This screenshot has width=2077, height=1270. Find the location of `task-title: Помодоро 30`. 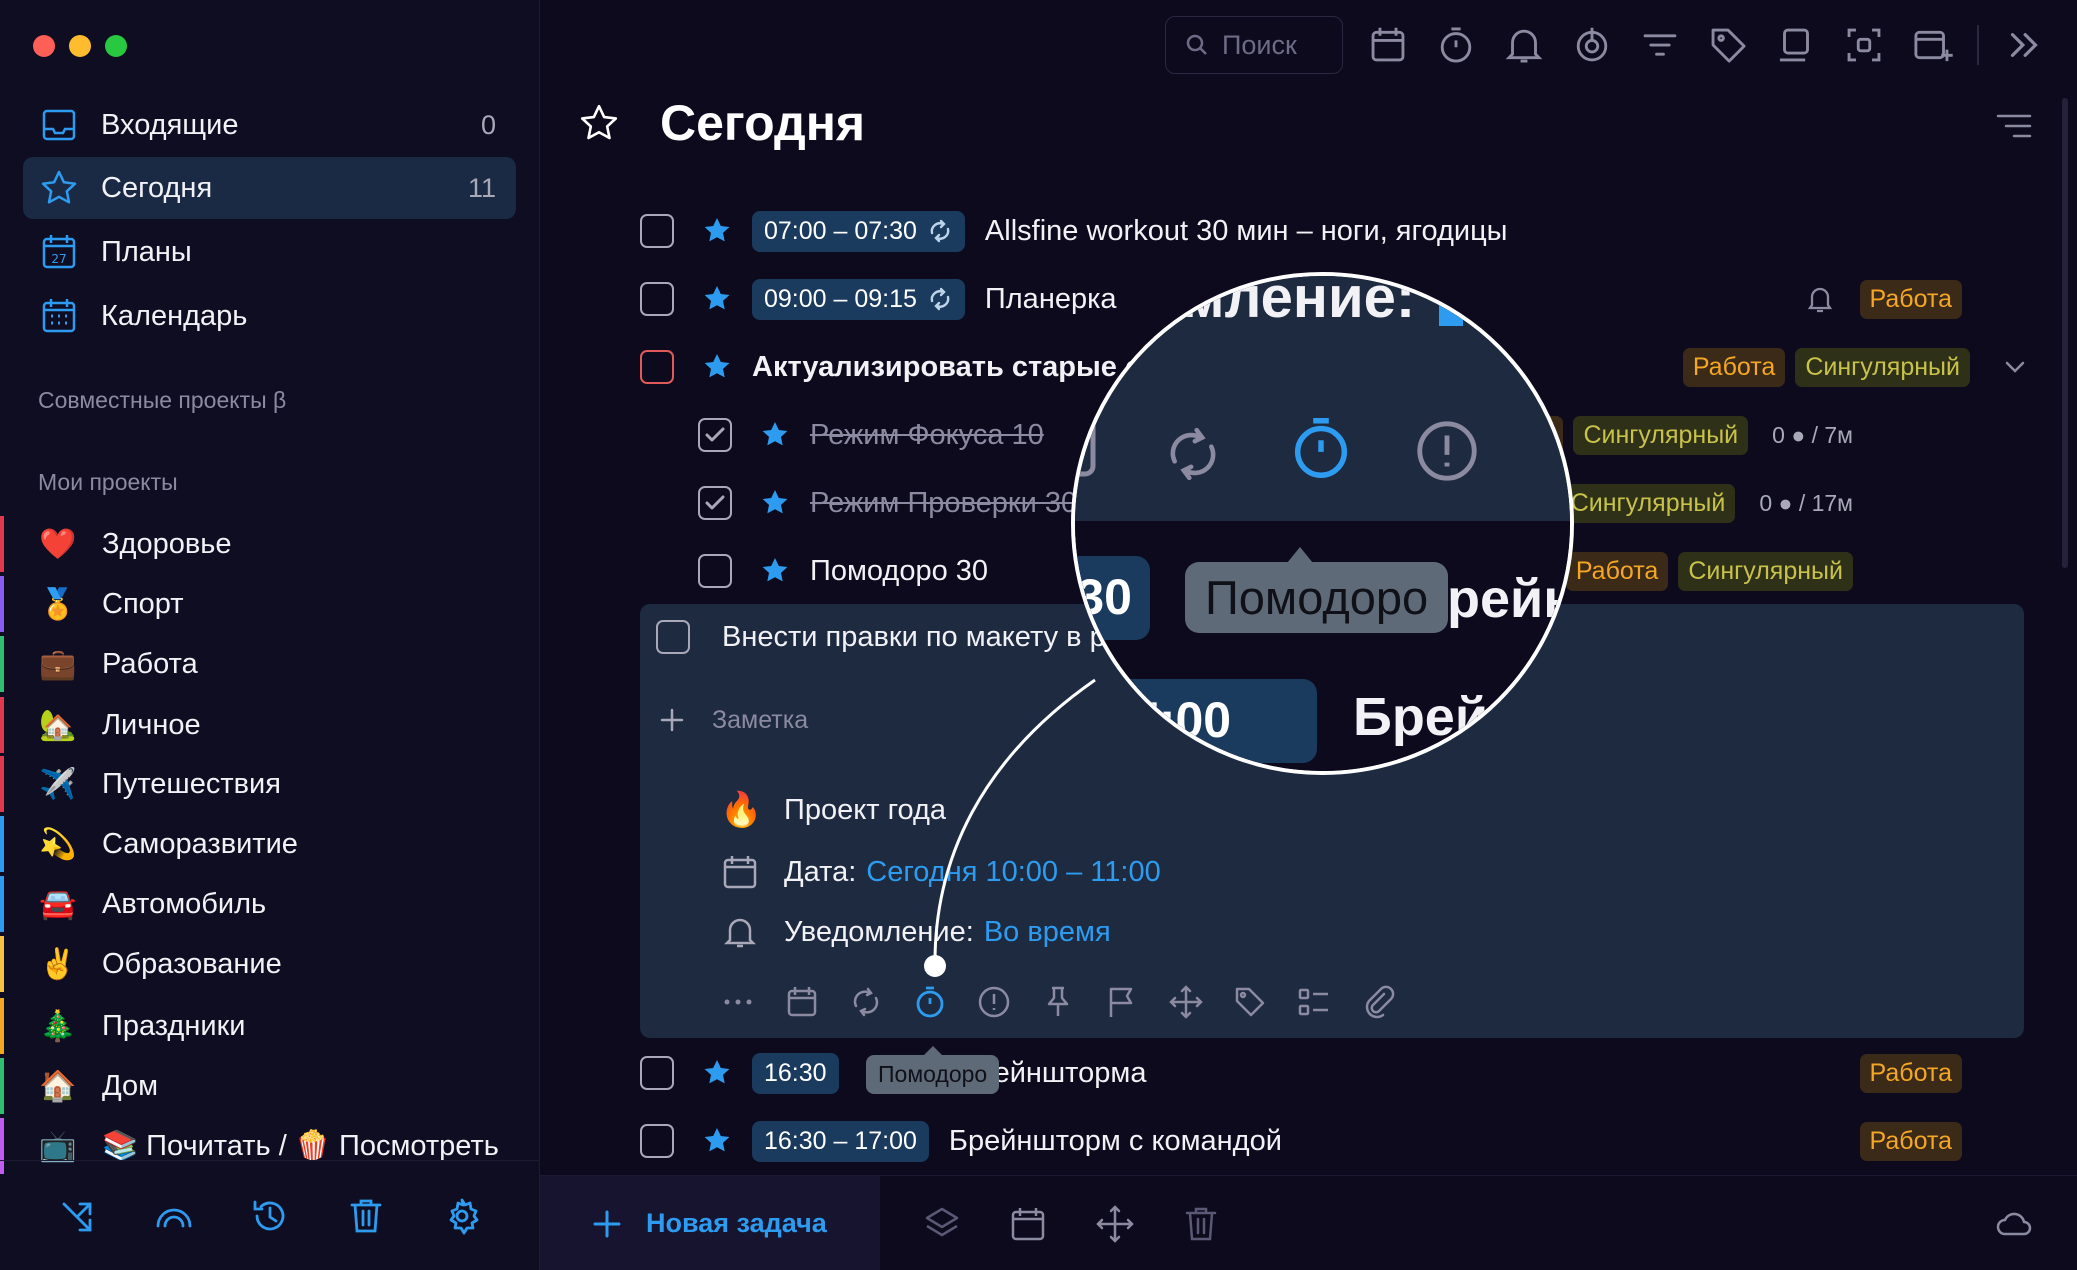

task-title: Помодоро 30 is located at coordinates (899, 571).